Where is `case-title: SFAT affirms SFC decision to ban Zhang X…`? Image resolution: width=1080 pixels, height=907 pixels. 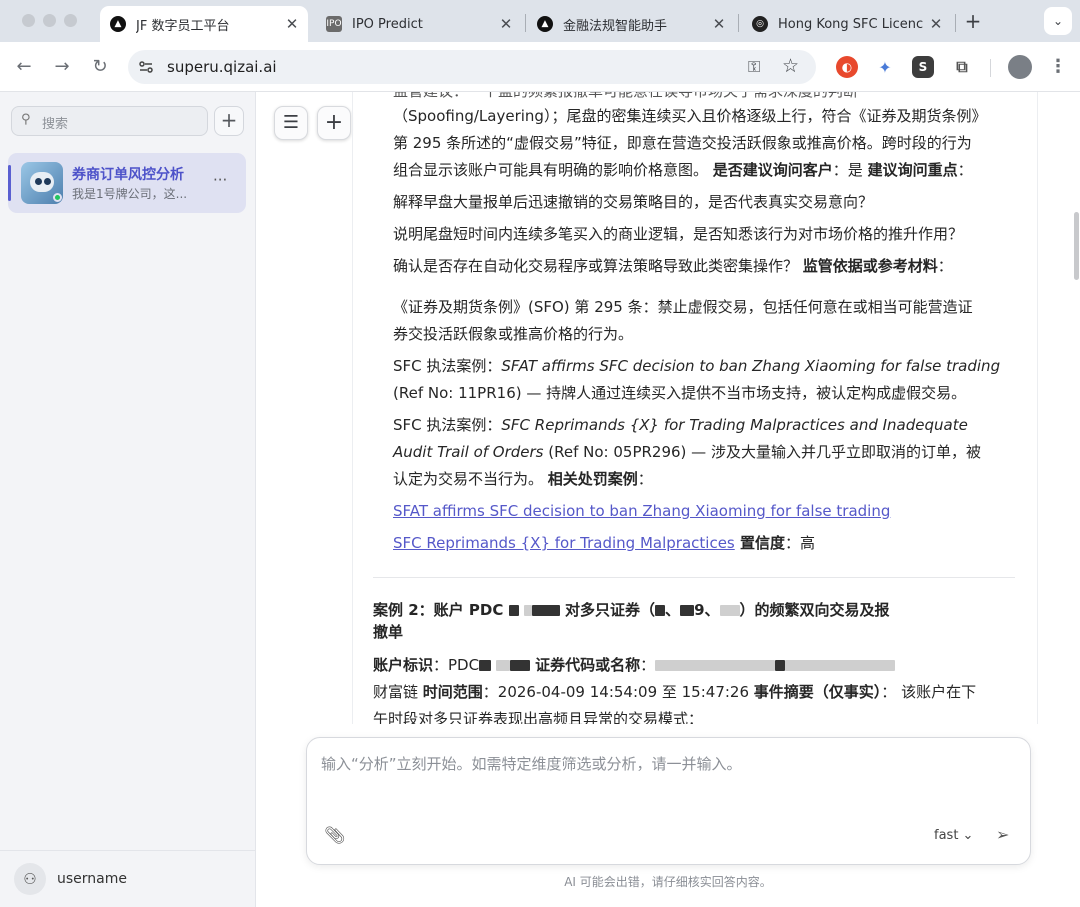
case-title: SFAT affirms SFC decision to ban Zhang X… is located at coordinates (751, 366).